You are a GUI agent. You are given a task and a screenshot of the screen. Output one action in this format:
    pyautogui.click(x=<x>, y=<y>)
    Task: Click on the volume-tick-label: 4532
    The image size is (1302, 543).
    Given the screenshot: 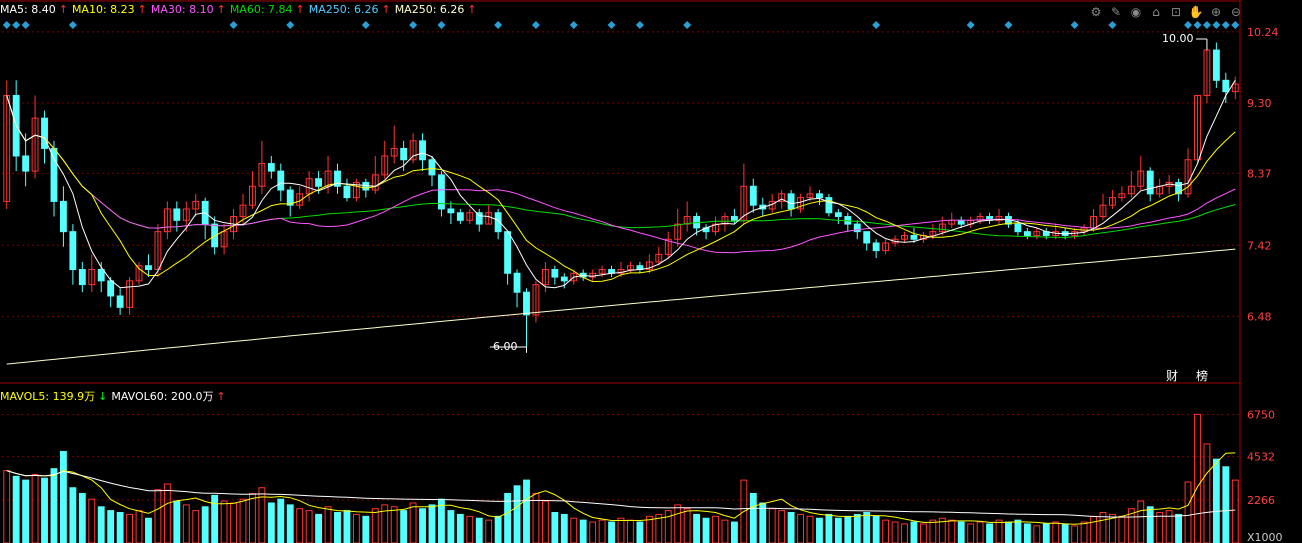 What is the action you would take?
    pyautogui.click(x=1261, y=457)
    